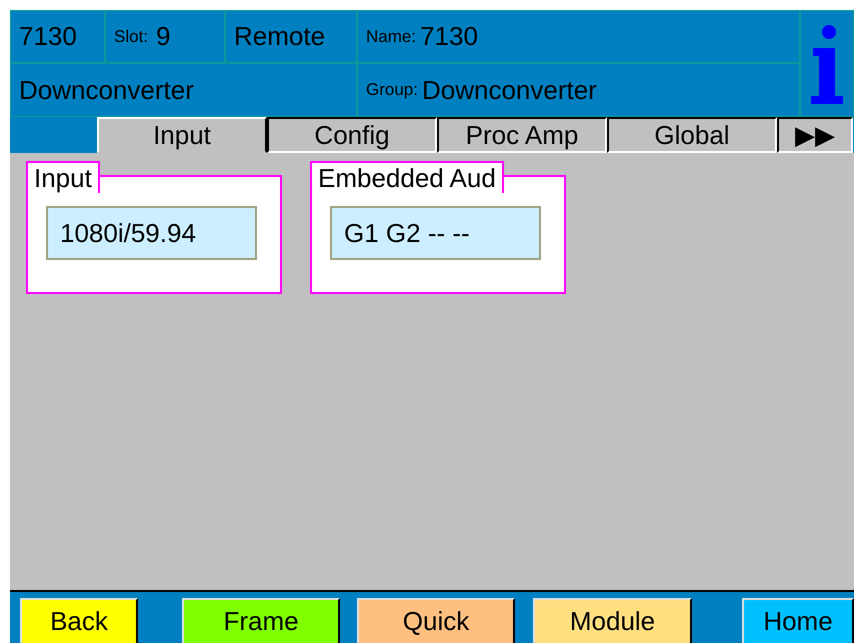 Image resolution: width=854 pixels, height=643 pixels. What do you see at coordinates (261, 620) in the screenshot?
I see `nav-button: Frame` at bounding box center [261, 620].